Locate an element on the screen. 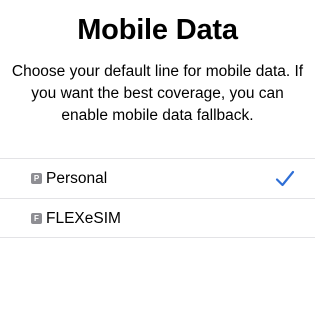 The height and width of the screenshot is (315, 320). page-title: Mobile Data is located at coordinates (157, 30).